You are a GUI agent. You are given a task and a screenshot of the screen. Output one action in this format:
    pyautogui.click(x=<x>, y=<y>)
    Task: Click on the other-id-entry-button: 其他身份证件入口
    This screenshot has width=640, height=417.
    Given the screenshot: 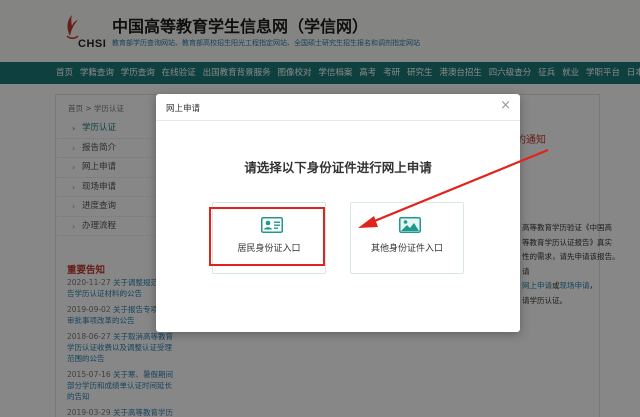 What is the action you would take?
    pyautogui.click(x=407, y=238)
    